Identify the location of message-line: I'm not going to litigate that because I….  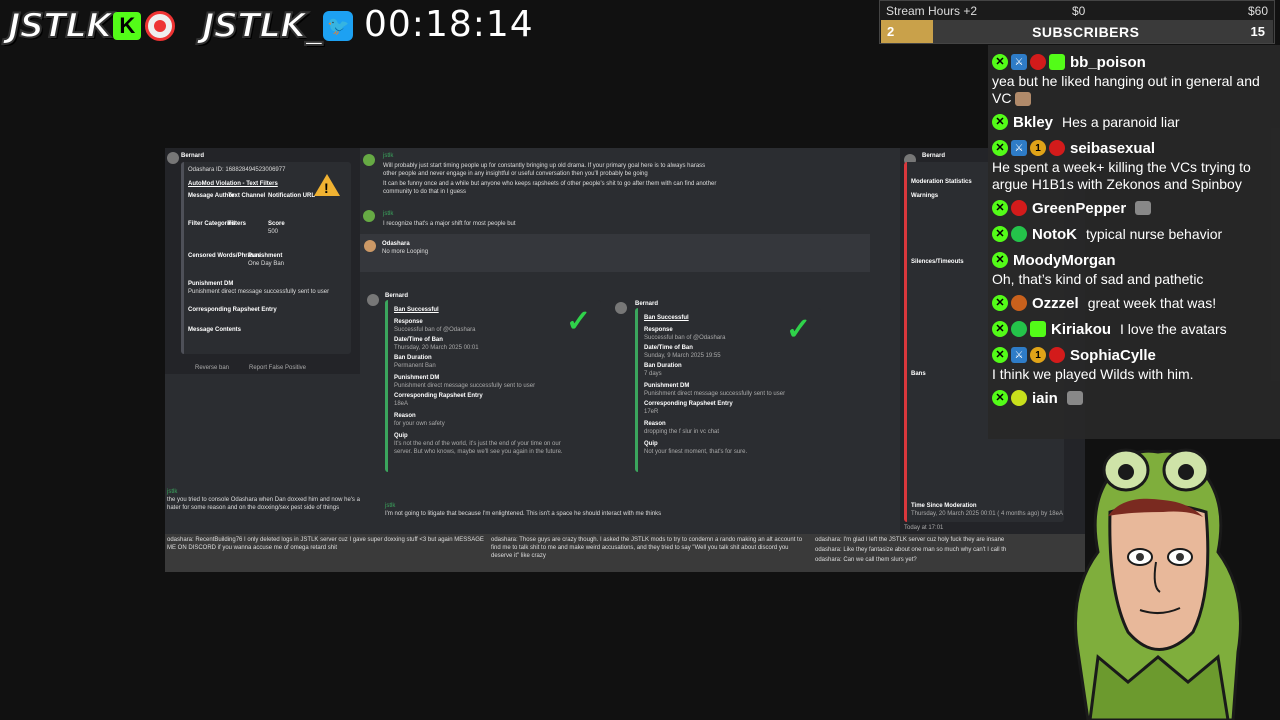
(523, 514).